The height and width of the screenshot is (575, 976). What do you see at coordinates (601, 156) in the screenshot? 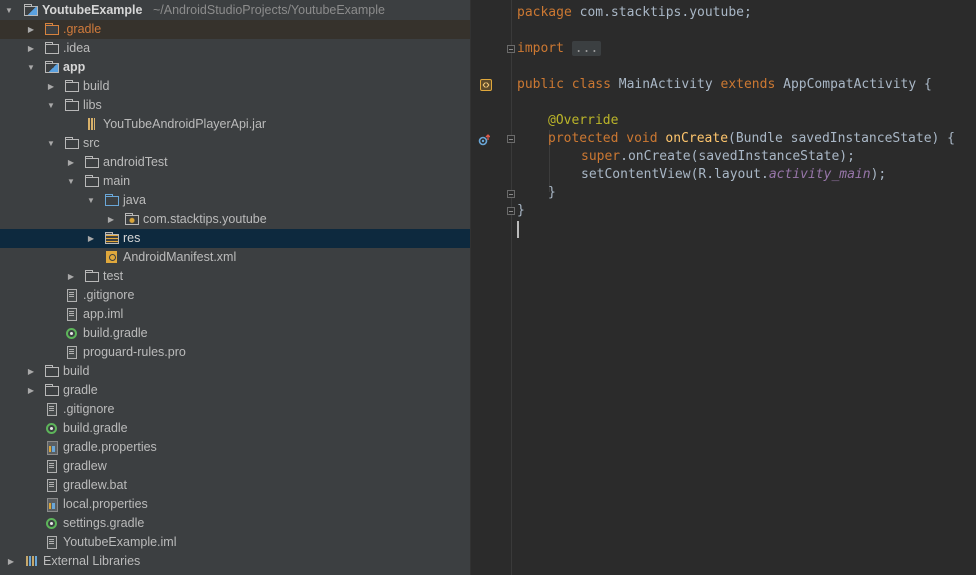
I see `keyword-super: super` at bounding box center [601, 156].